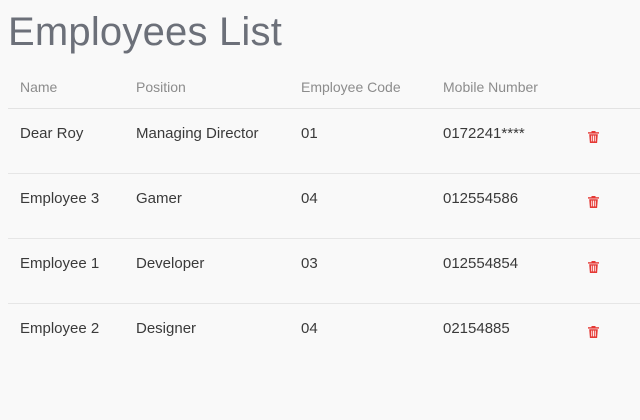  Describe the element at coordinates (506, 271) in the screenshot. I see `cell-mobile: 012554854` at that location.